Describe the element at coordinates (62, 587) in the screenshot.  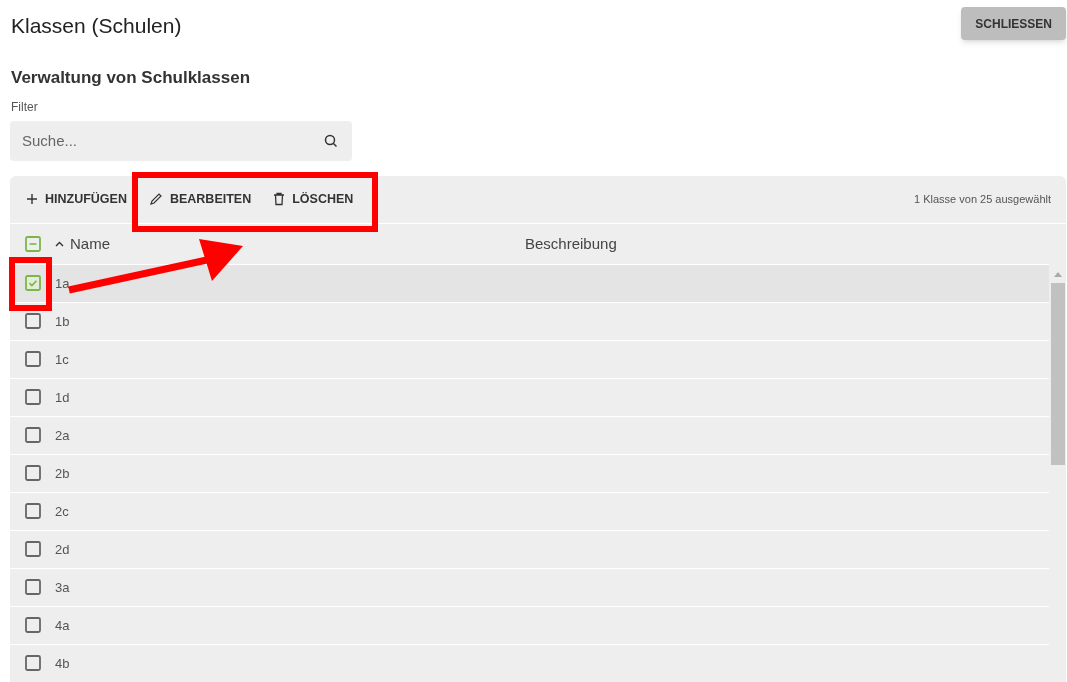
I see `class-name: 3a` at that location.